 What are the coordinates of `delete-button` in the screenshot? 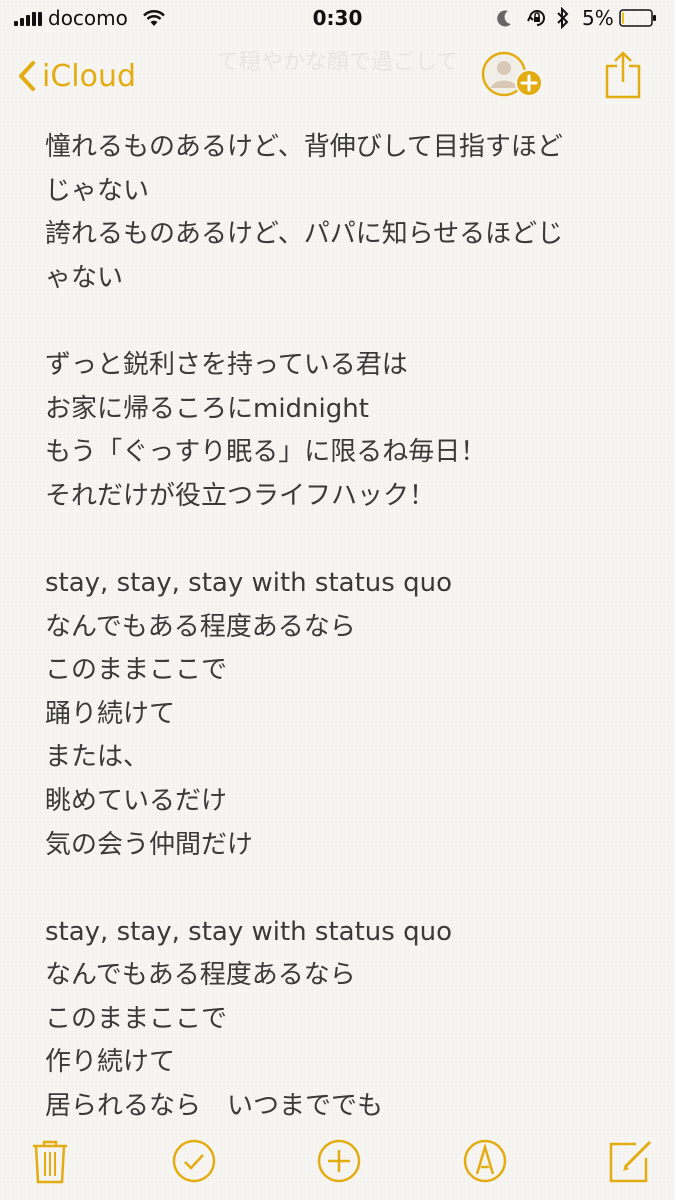 It's located at (50, 1161).